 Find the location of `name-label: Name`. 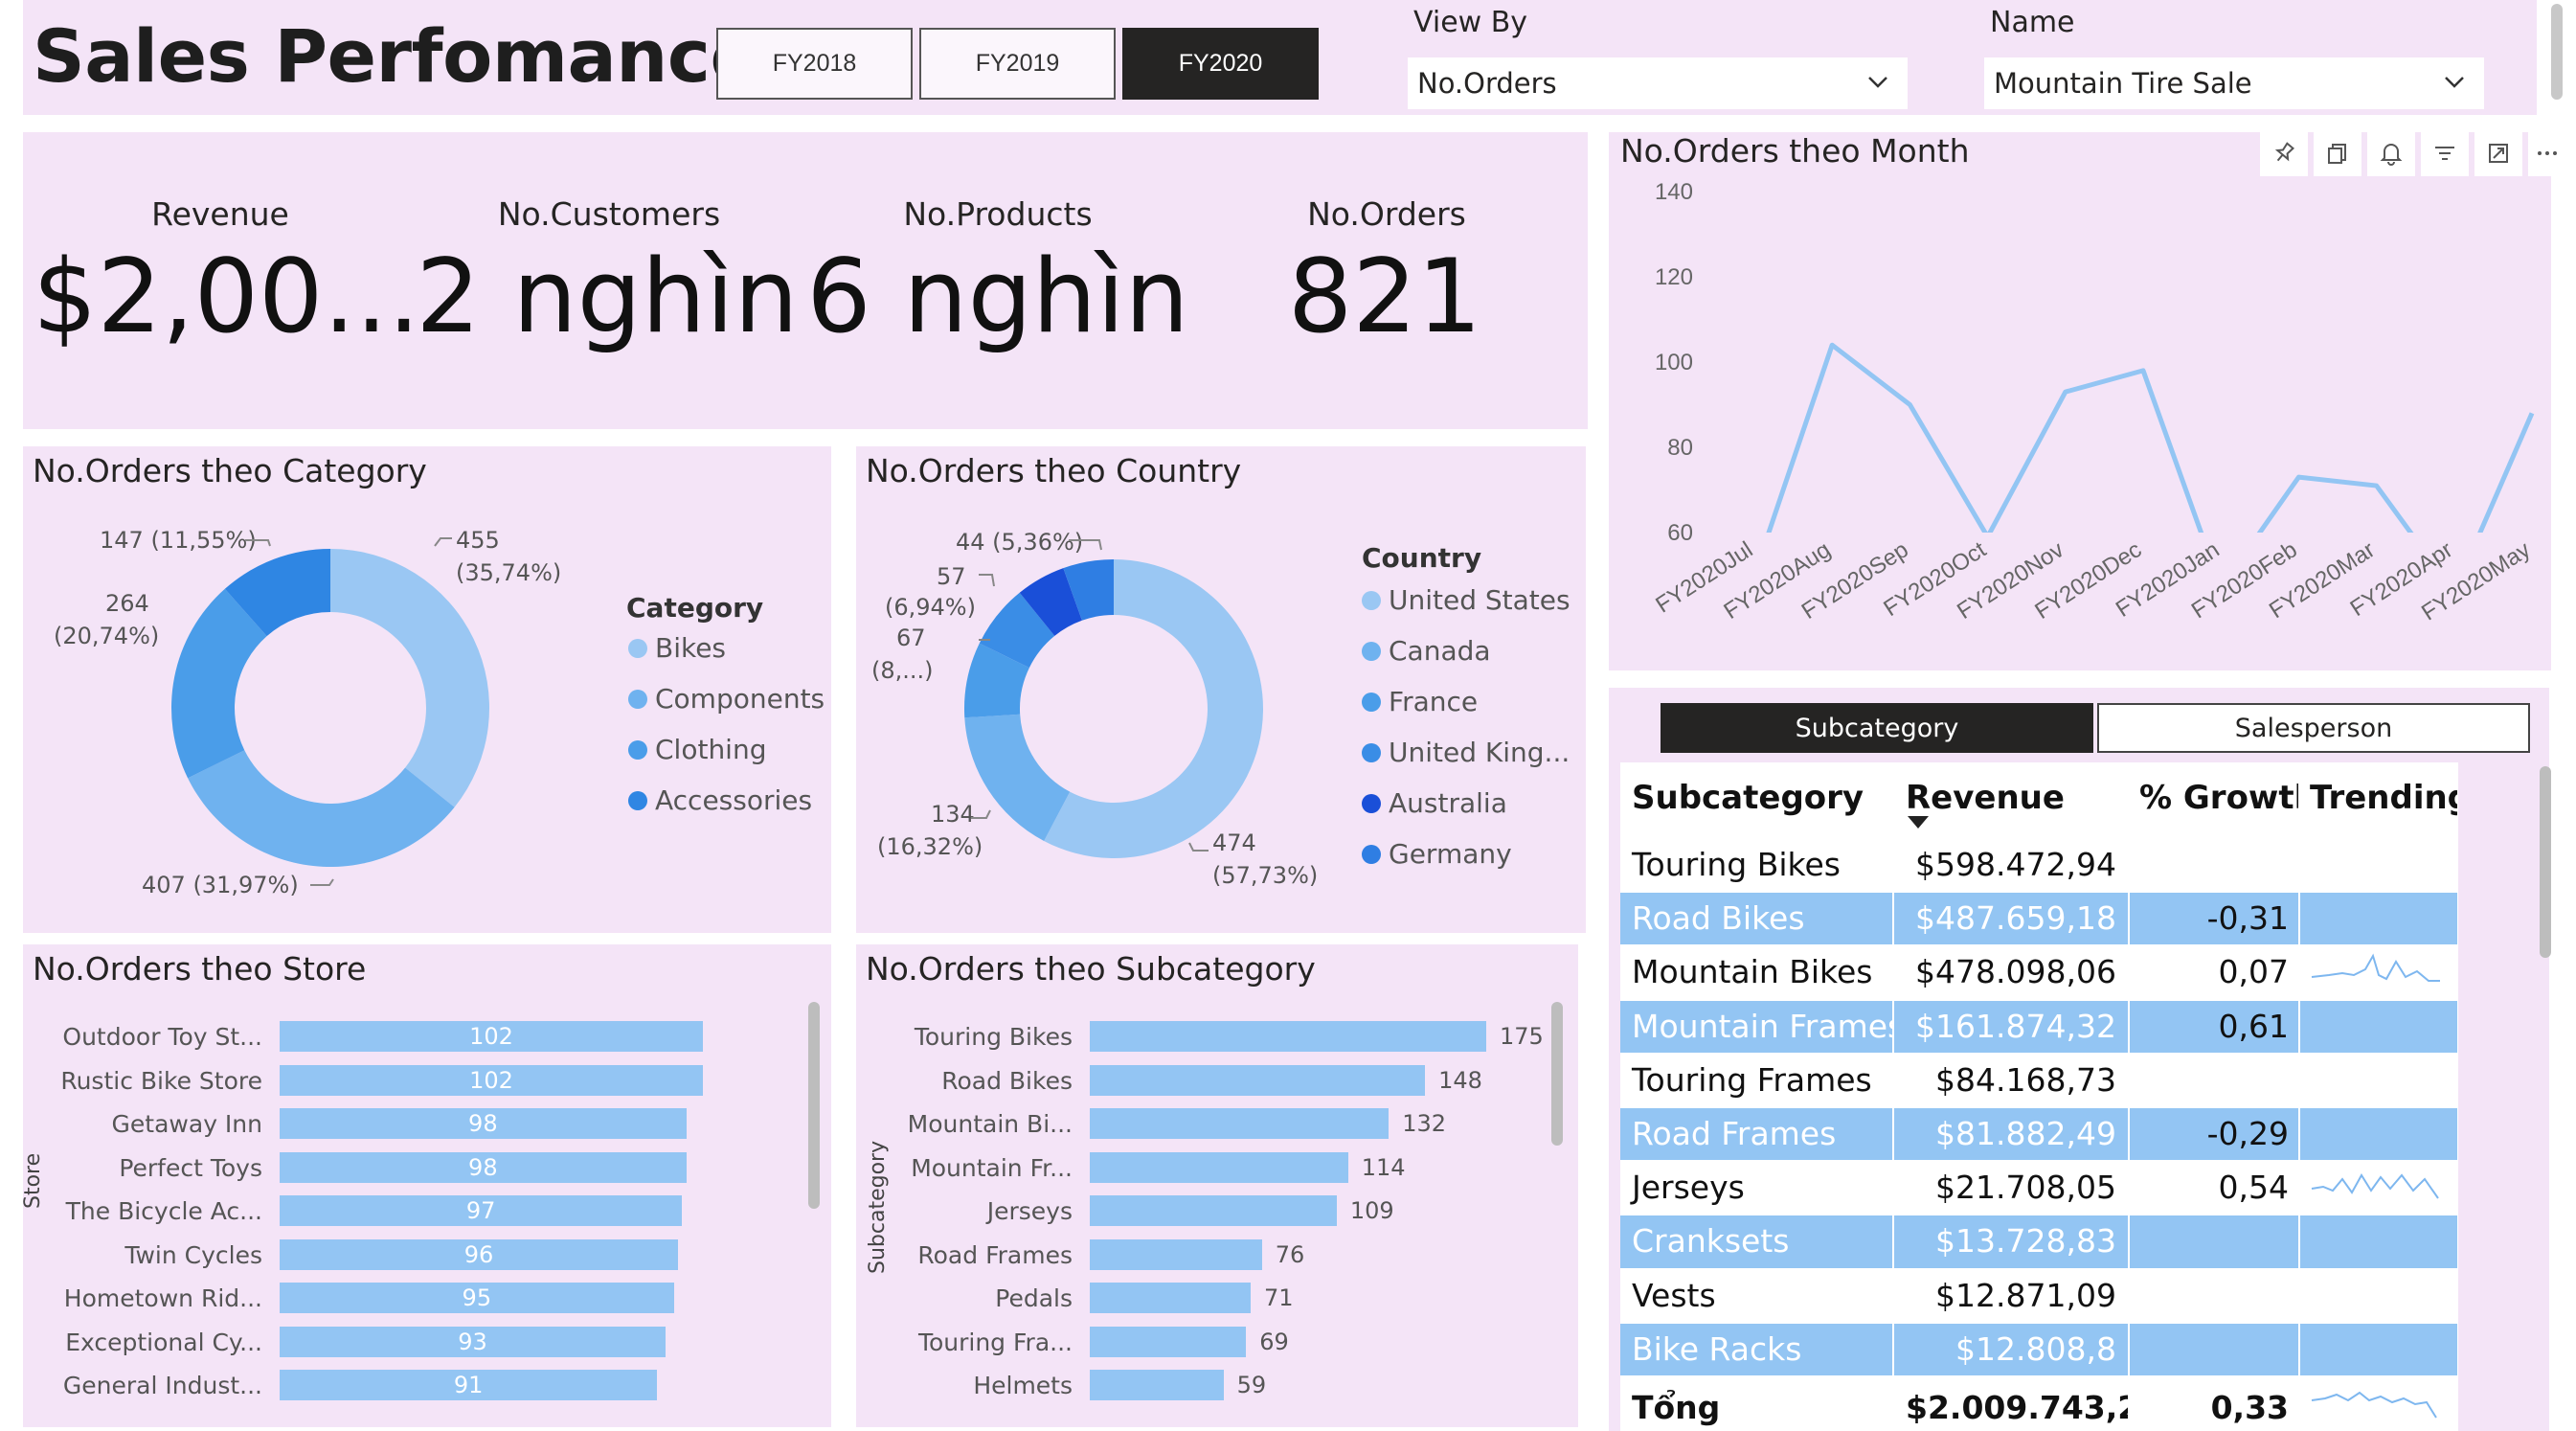

name-label: Name is located at coordinates (2032, 22).